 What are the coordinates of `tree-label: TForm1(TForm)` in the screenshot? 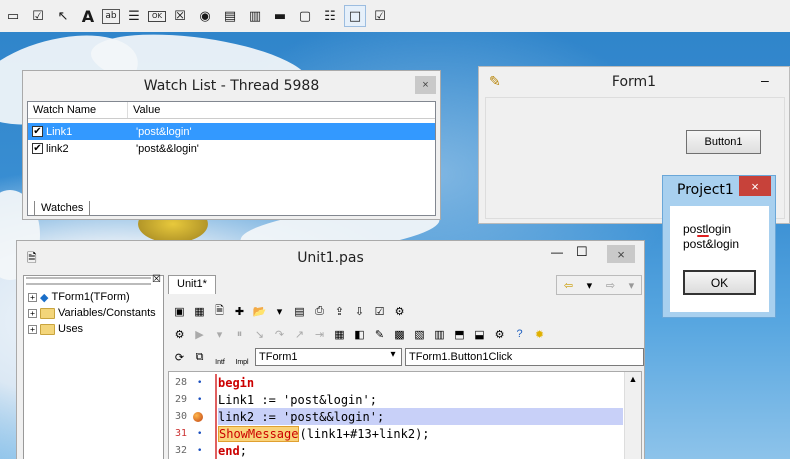 It's located at (90, 297).